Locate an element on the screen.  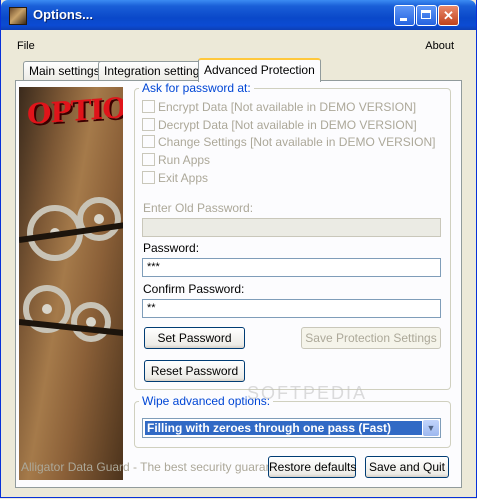
minimize-button is located at coordinates (404, 15).